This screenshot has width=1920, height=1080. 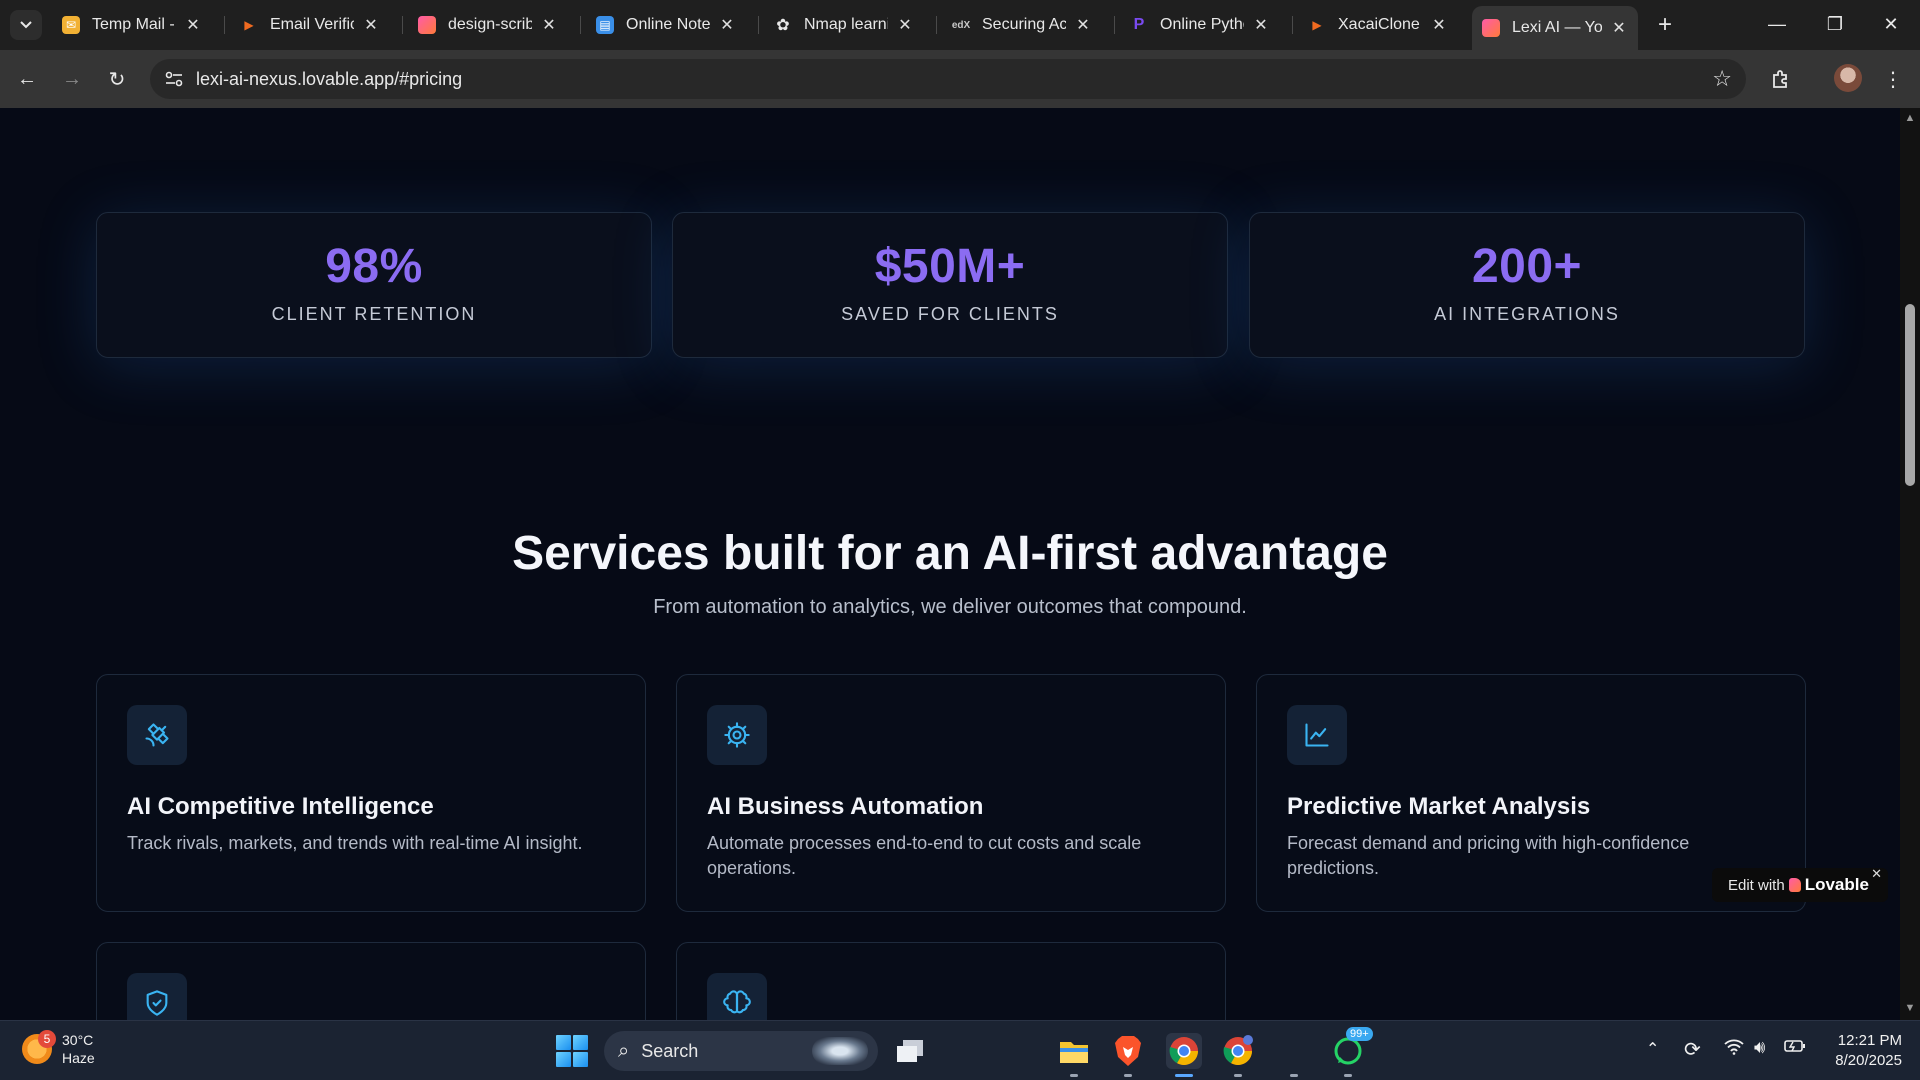 What do you see at coordinates (1795, 1047) in the screenshot?
I see `battery-icon` at bounding box center [1795, 1047].